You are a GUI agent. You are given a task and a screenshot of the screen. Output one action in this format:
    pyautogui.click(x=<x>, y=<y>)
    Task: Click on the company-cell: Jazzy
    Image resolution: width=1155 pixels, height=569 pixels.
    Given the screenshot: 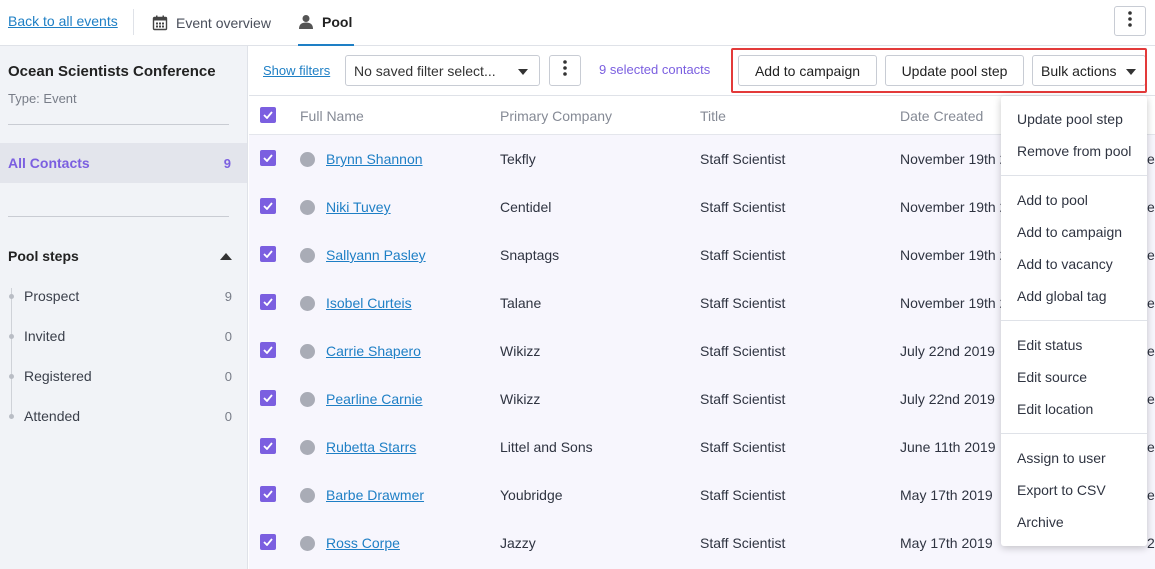 What is the action you would take?
    pyautogui.click(x=518, y=543)
    